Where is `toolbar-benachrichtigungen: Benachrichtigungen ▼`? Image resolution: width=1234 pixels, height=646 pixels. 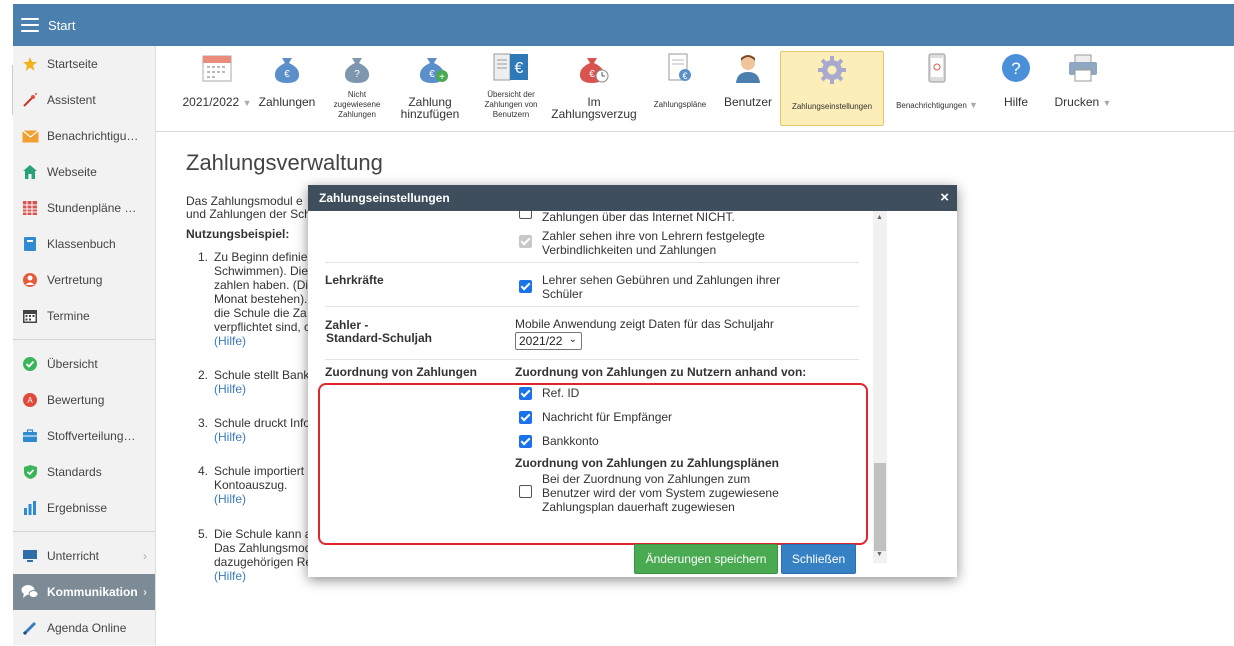 toolbar-benachrichtigungen: Benachrichtigungen ▼ is located at coordinates (937, 88).